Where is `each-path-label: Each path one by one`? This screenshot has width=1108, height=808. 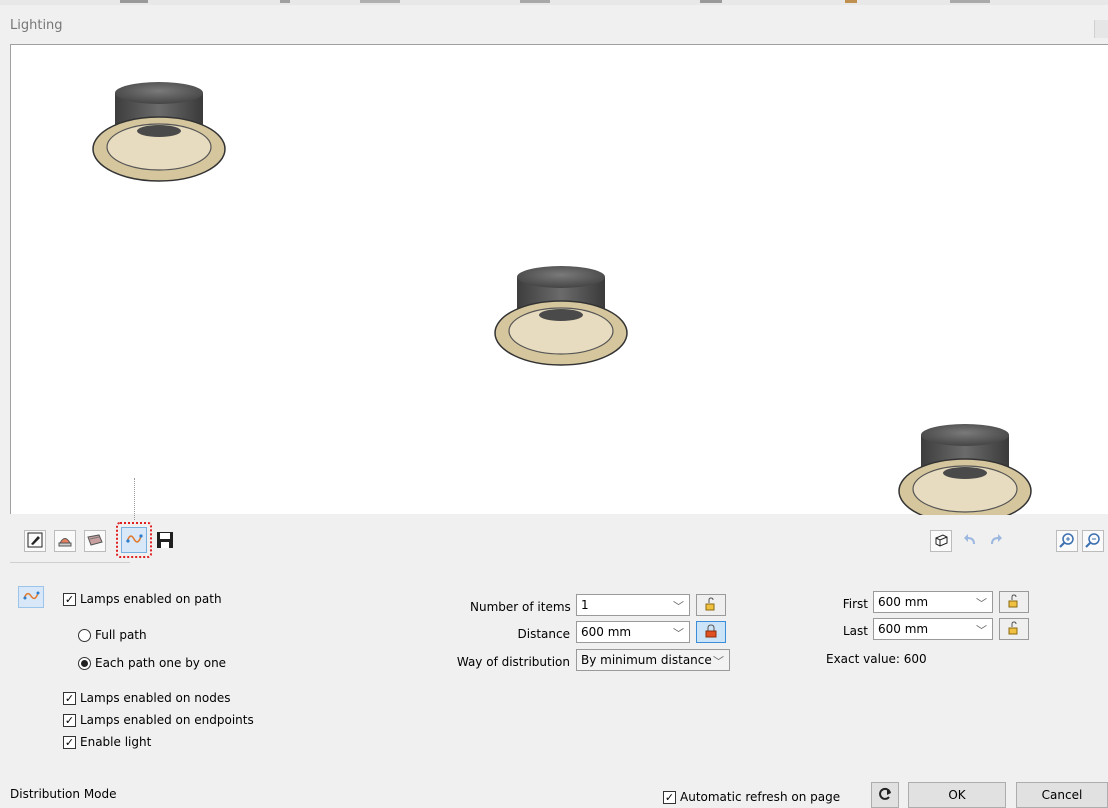 each-path-label: Each path one by one is located at coordinates (161, 663).